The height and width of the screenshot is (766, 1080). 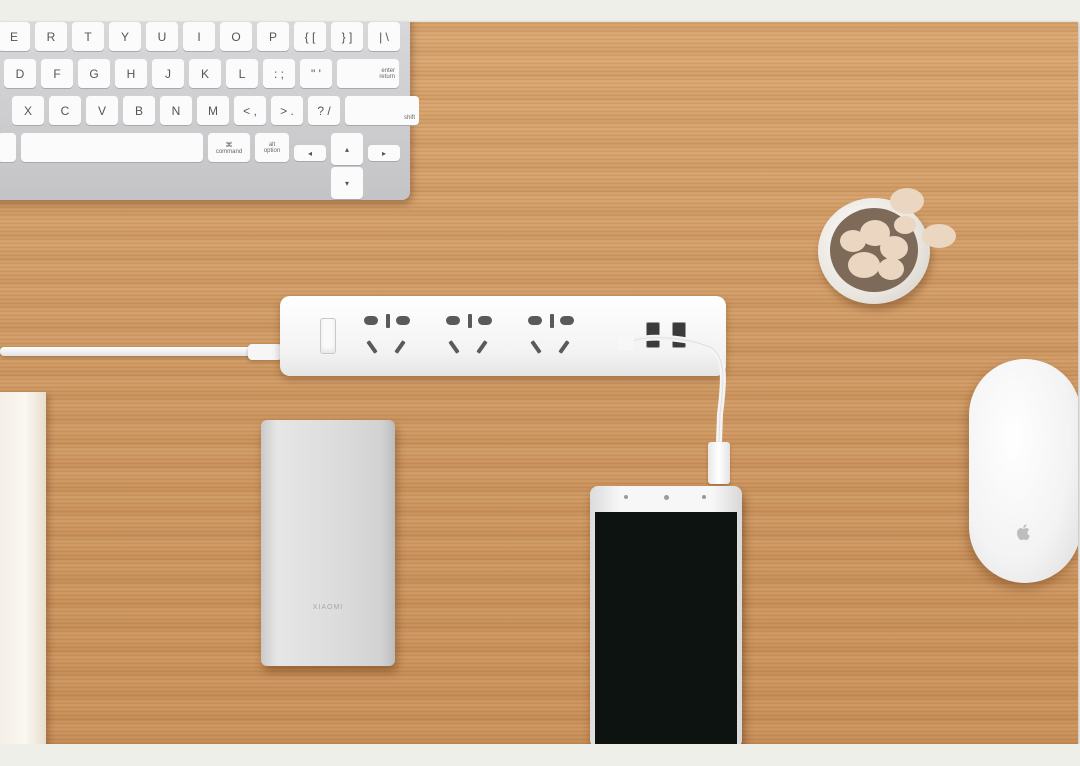 What do you see at coordinates (287, 110) in the screenshot?
I see `key: > .` at bounding box center [287, 110].